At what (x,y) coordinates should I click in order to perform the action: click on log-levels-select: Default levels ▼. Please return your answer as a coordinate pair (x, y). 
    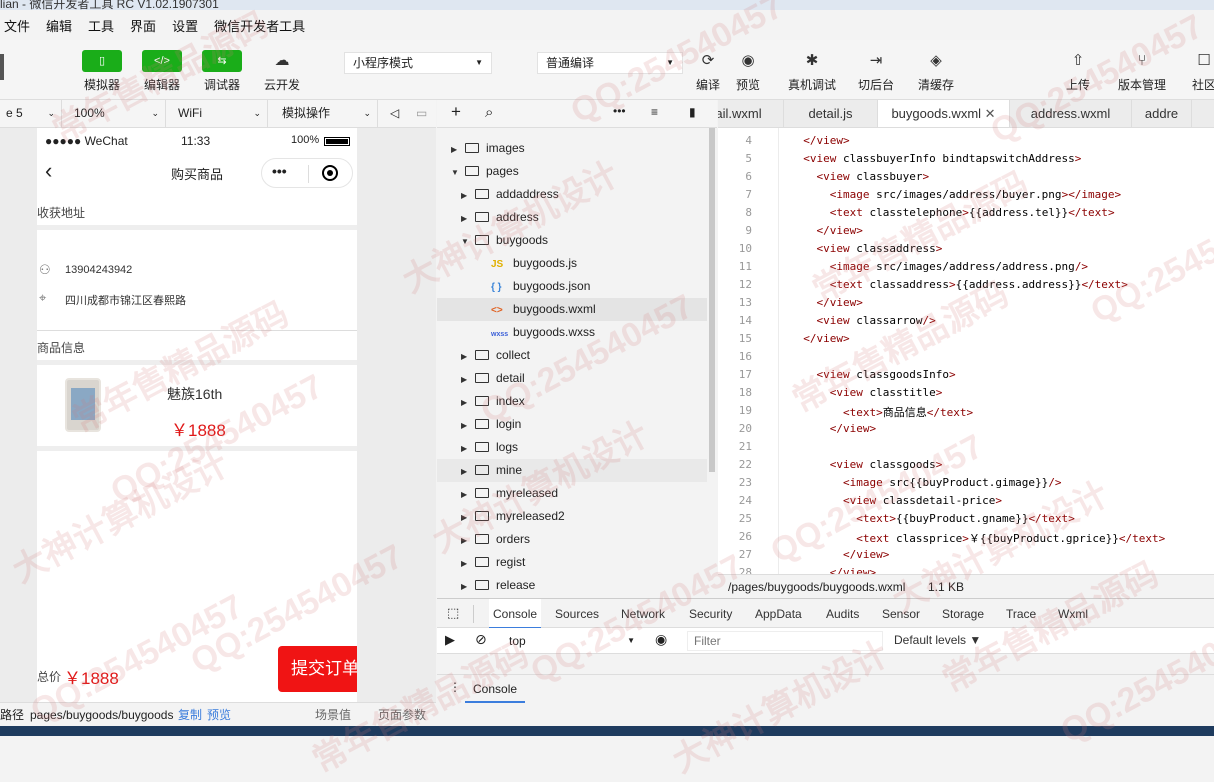
    Looking at the image, I should click on (937, 640).